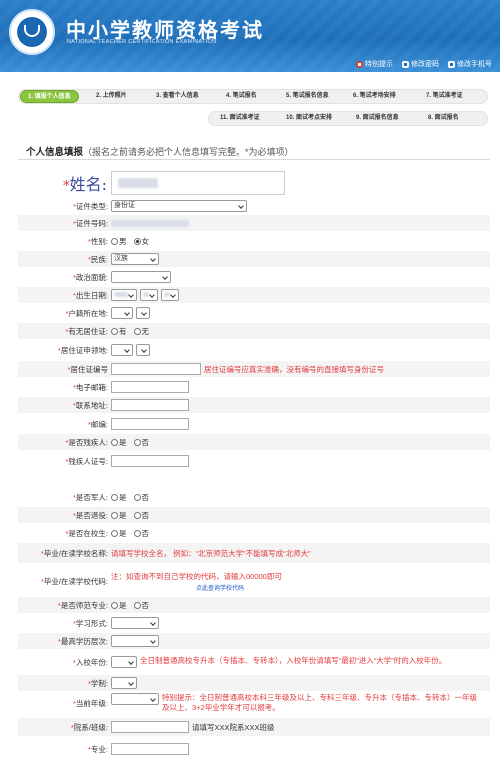 This screenshot has width=500, height=770. I want to click on residence-number-input, so click(156, 369).